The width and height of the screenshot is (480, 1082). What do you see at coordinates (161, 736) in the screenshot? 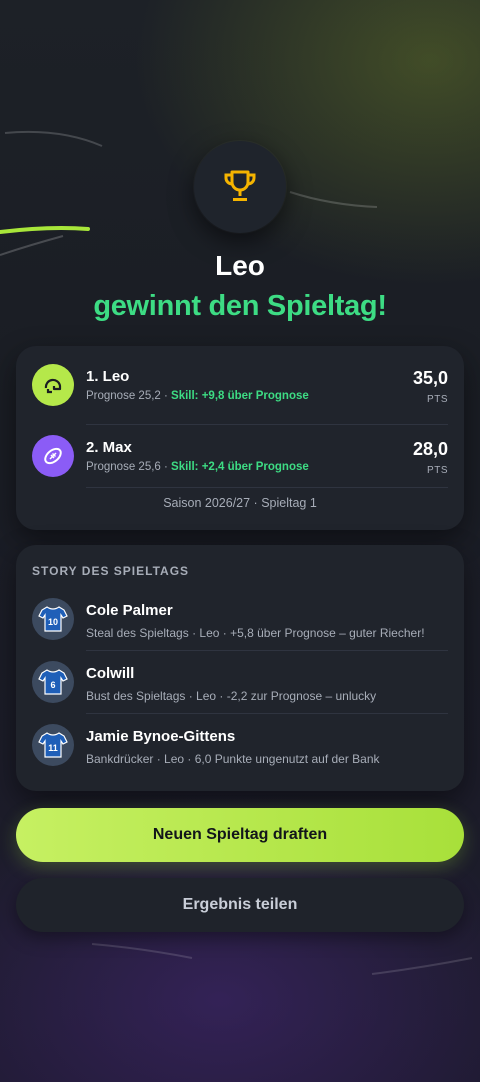
I see `player-name: Jamie Bynoe-Gittens` at bounding box center [161, 736].